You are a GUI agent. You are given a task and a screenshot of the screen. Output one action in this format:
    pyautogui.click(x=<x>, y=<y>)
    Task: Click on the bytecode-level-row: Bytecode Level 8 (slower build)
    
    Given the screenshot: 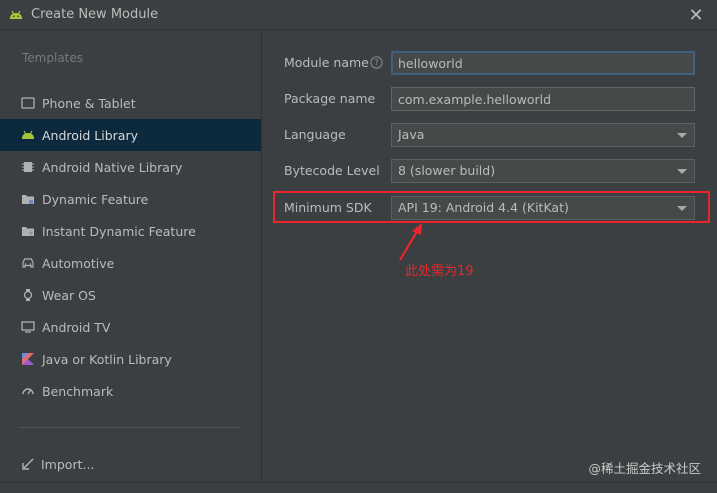 What is the action you would take?
    pyautogui.click(x=489, y=171)
    